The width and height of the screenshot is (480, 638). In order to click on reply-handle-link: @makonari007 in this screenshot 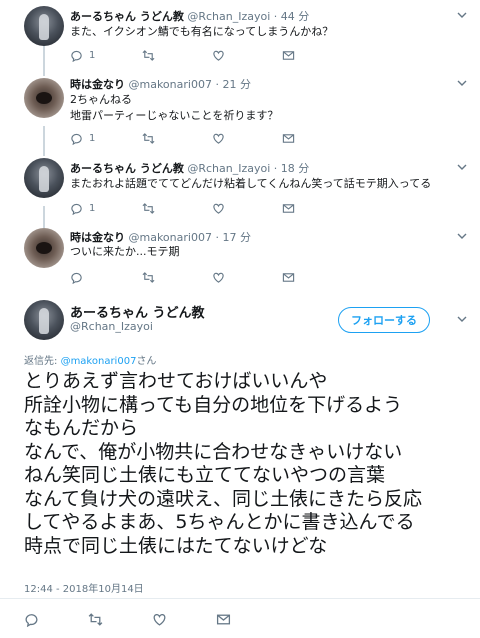, I will do `click(99, 361)`.